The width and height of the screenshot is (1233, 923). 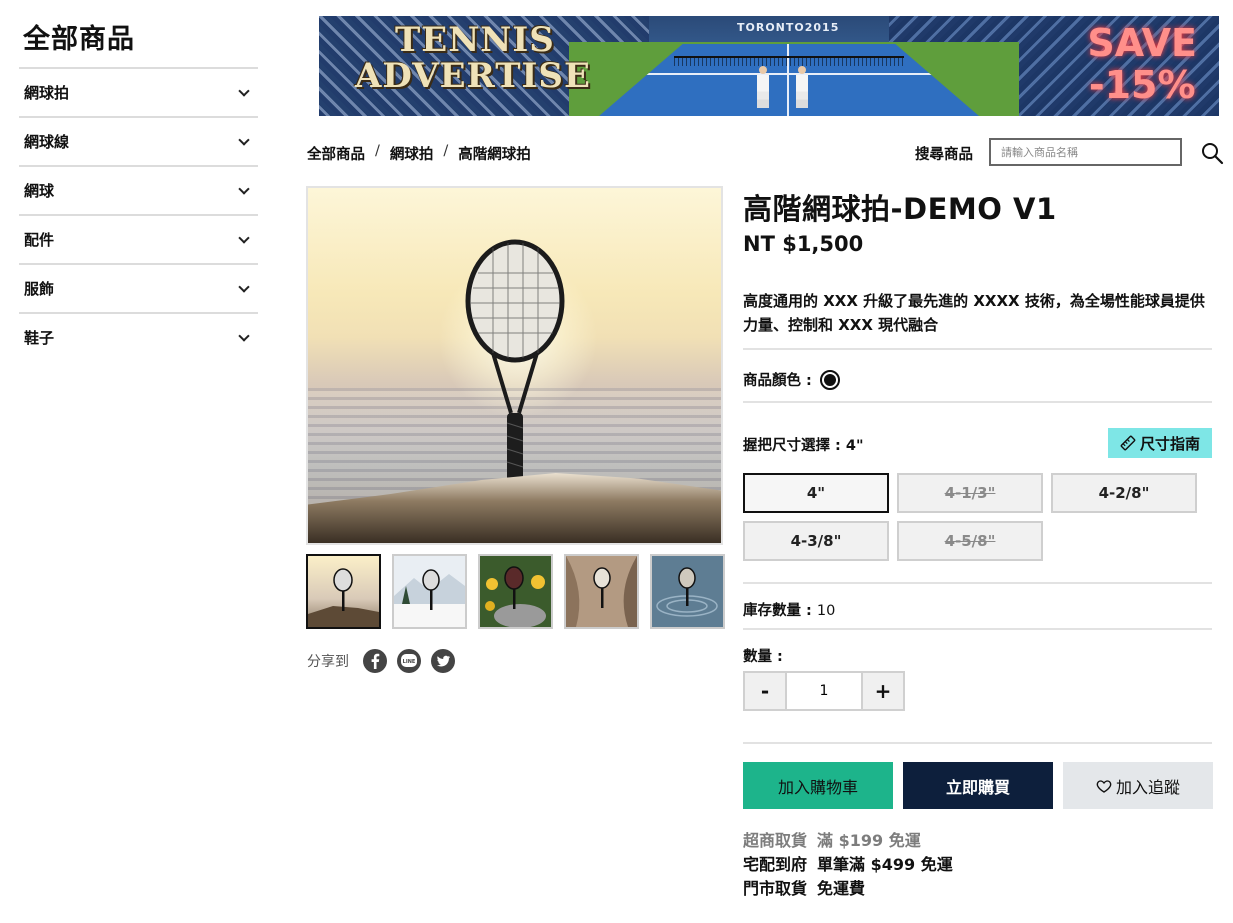 What do you see at coordinates (514, 365) in the screenshot?
I see `product-main-image` at bounding box center [514, 365].